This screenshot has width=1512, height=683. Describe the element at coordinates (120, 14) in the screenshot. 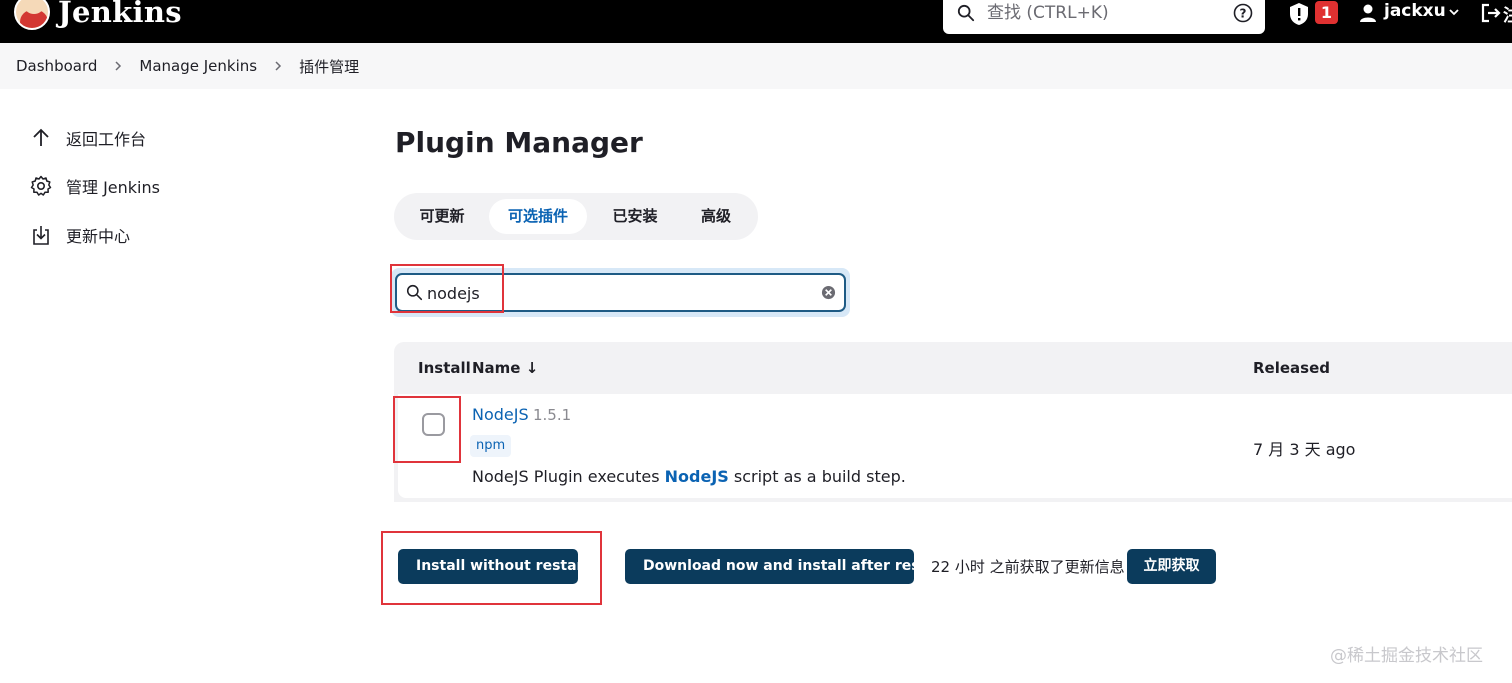

I see `app-name: Jenkins` at that location.